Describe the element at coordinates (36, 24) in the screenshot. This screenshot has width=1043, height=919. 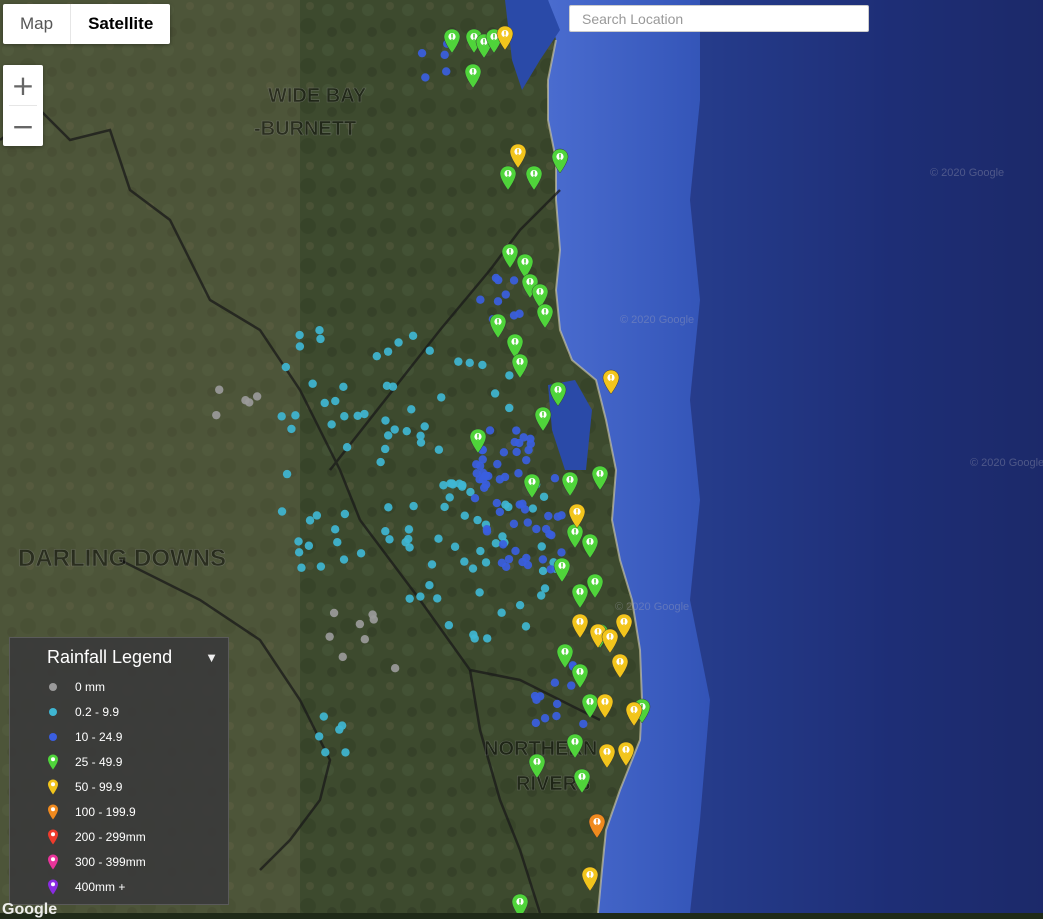
I see `map-type-map-button: Map` at that location.